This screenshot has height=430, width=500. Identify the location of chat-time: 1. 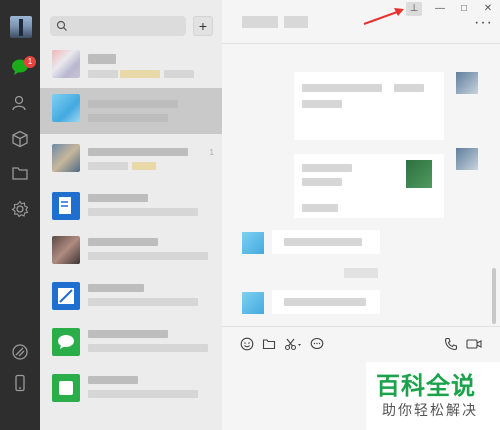
(211, 152).